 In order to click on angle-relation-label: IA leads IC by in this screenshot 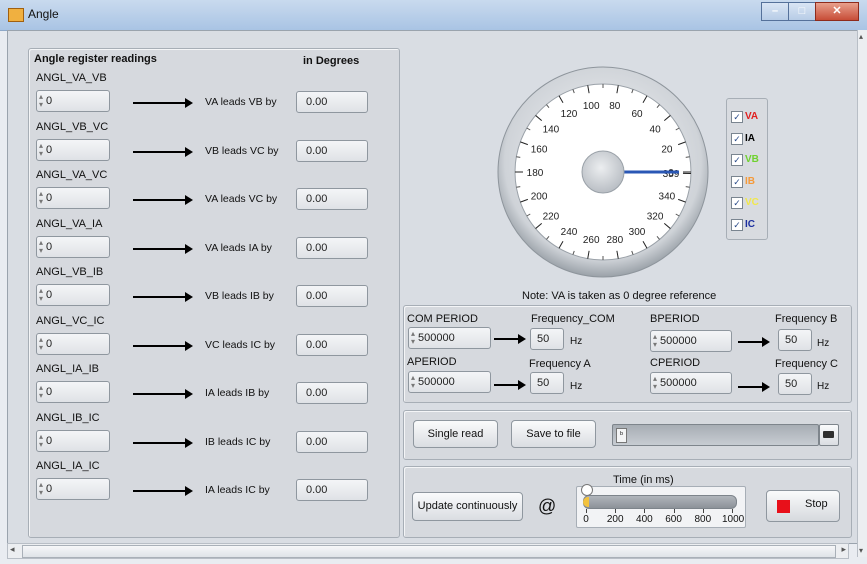, I will do `click(237, 490)`.